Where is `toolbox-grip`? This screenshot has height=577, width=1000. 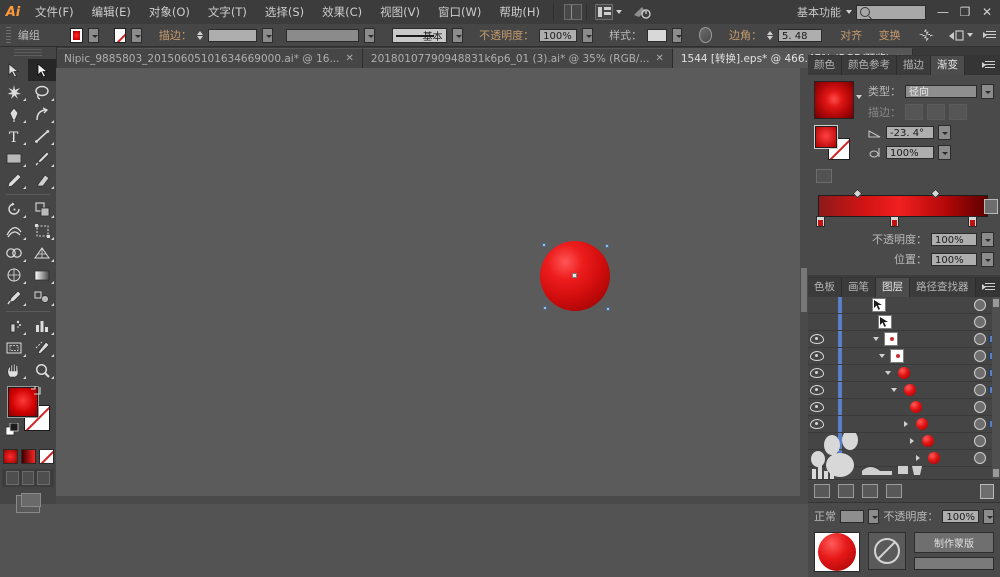
toolbox-grip is located at coordinates (28, 53).